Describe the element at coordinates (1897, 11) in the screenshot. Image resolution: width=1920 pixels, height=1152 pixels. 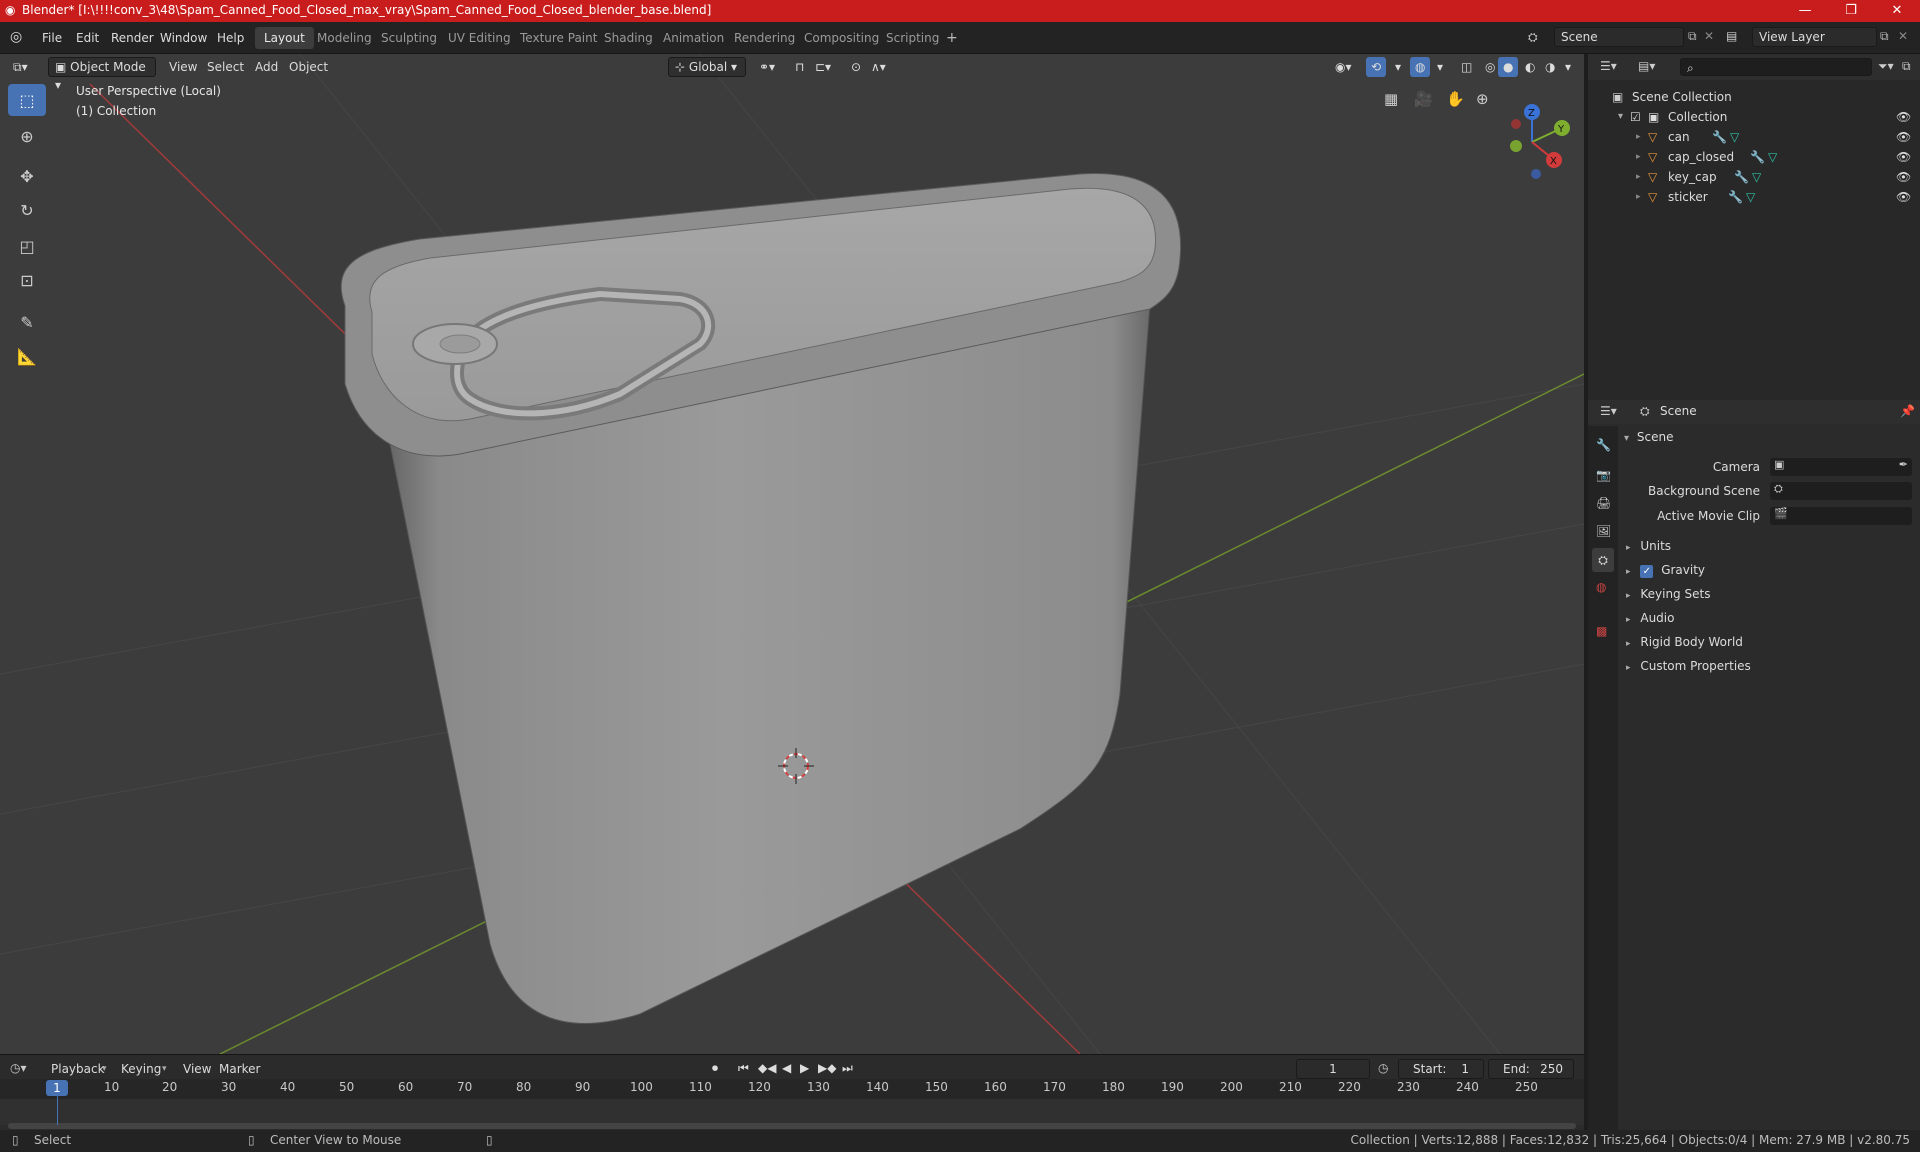
I see `close-button: ✕` at that location.